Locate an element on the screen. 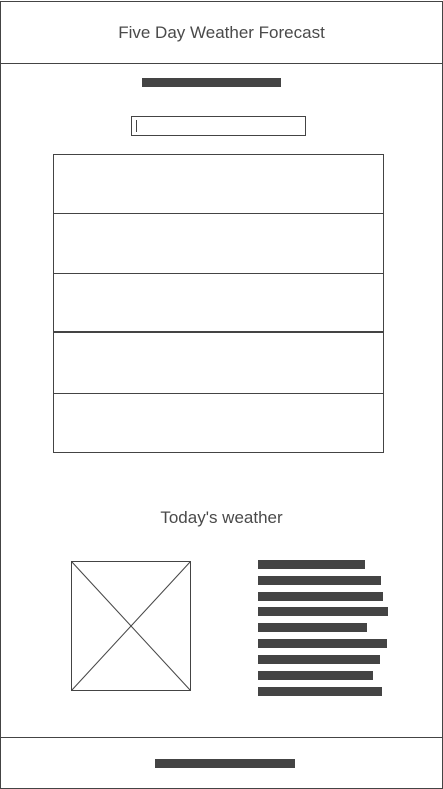  page-title: Five Day Weather Forecast is located at coordinates (221, 32).